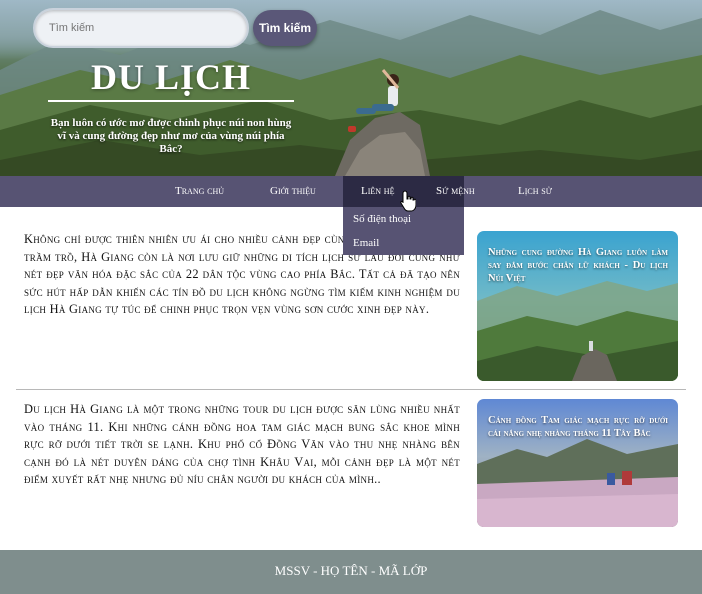 The height and width of the screenshot is (594, 702). Describe the element at coordinates (199, 191) in the screenshot. I see `nav-item-trang-chu: Trang chủ` at that location.